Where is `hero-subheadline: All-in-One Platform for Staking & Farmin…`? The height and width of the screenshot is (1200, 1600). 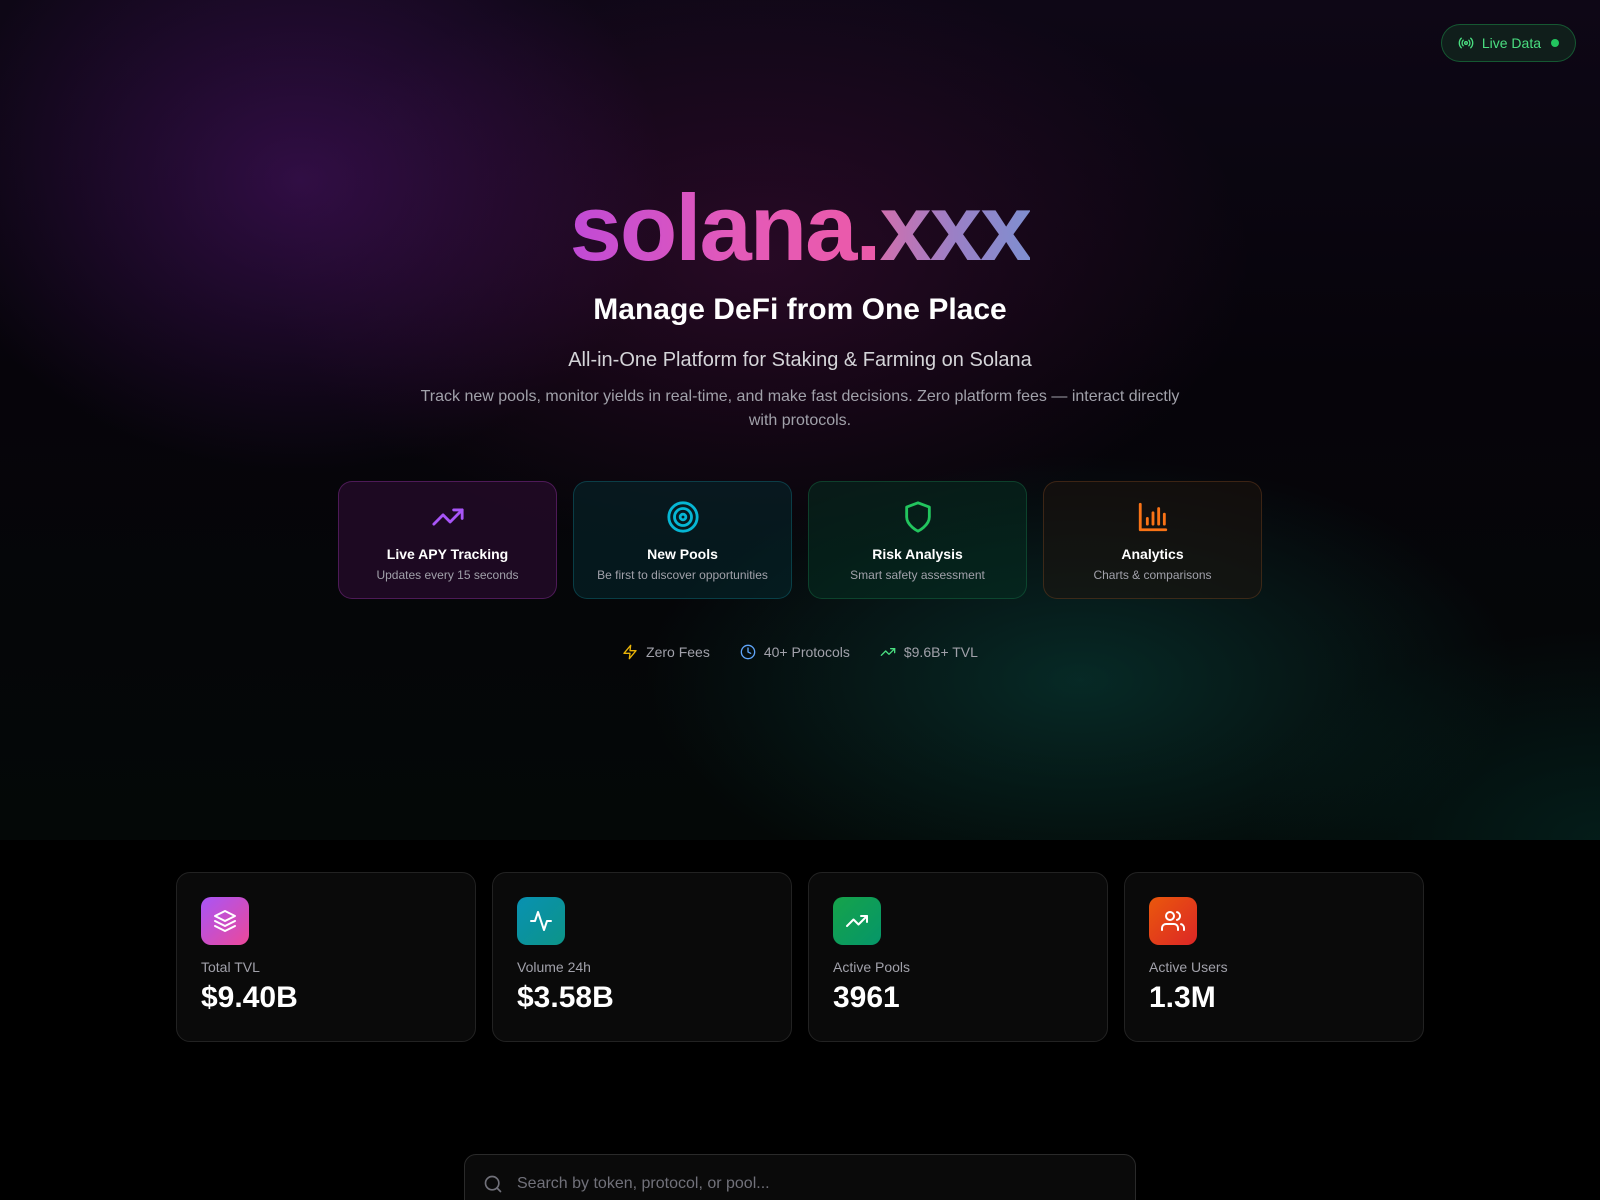 hero-subheadline: All-in-One Platform for Staking & Farmin… is located at coordinates (800, 360).